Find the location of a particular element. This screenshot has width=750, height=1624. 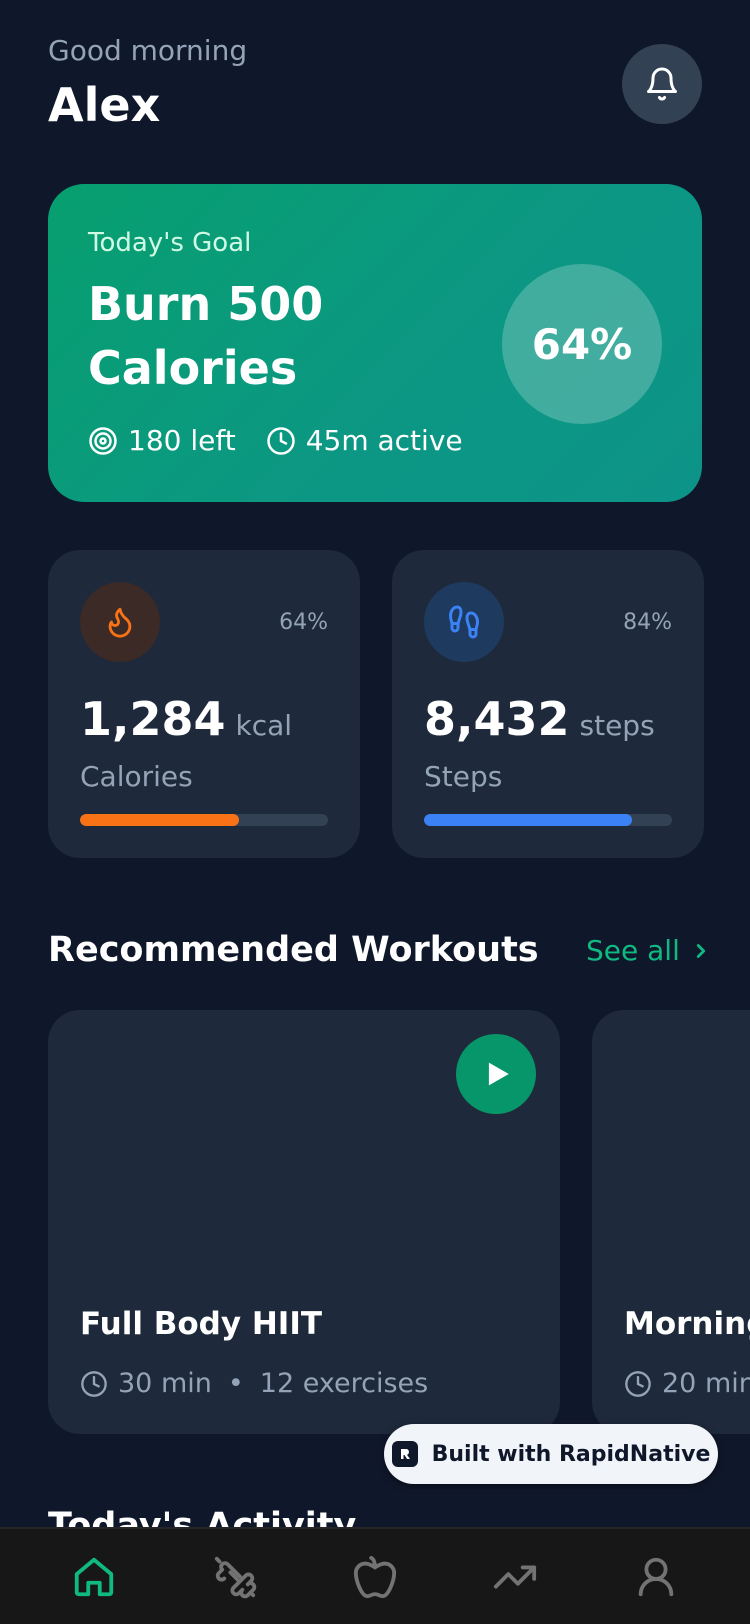

workout-duration: 20 min is located at coordinates (706, 1383).